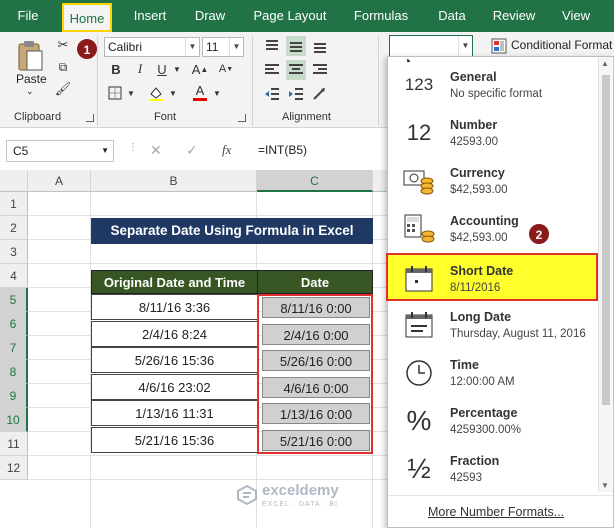  Describe the element at coordinates (315, 282) in the screenshot. I see `header-date-cell: Date` at that location.